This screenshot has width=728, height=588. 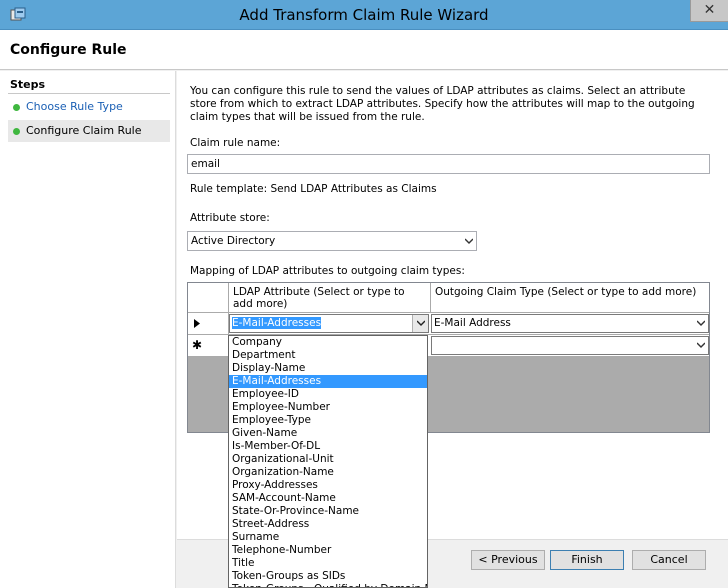 I want to click on step-choose-rule-type: Choose Rule Type, so click(x=89, y=107).